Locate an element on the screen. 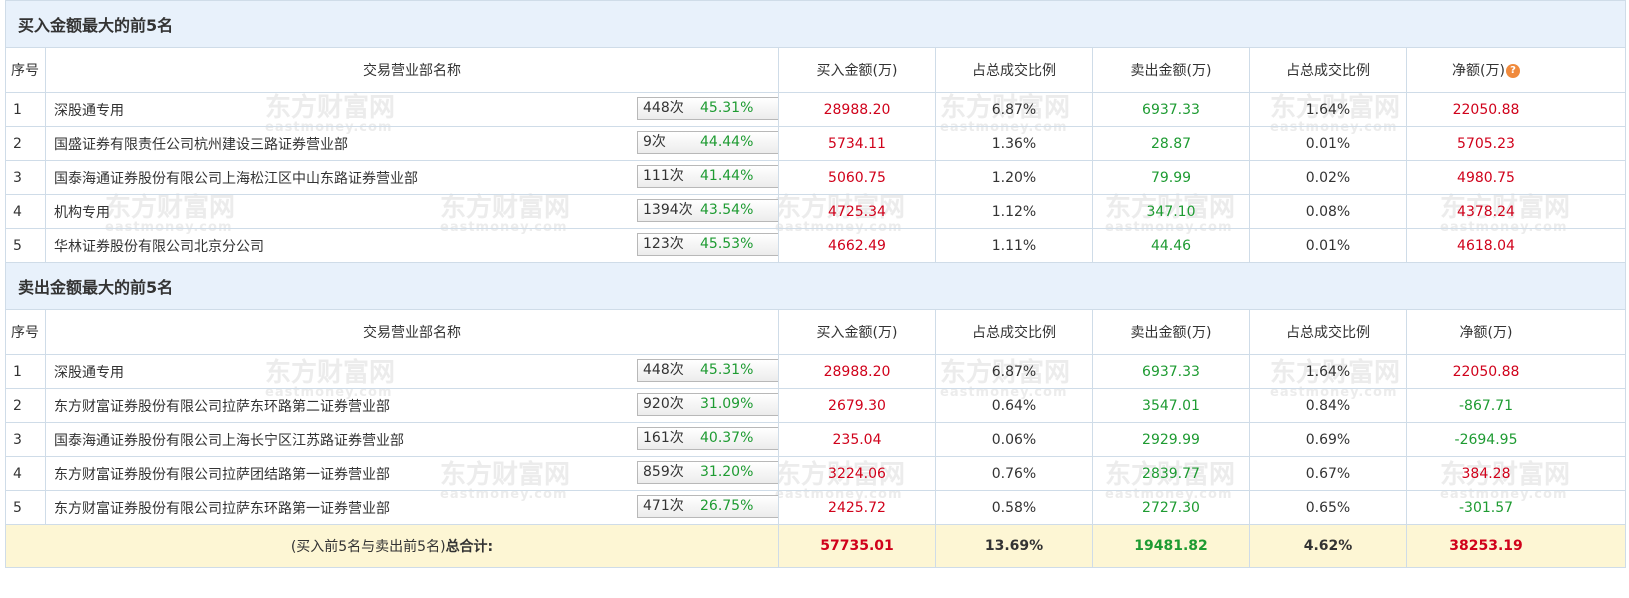 Image resolution: width=1629 pixels, height=598 pixels. win-rate: 26.75% is located at coordinates (727, 506).